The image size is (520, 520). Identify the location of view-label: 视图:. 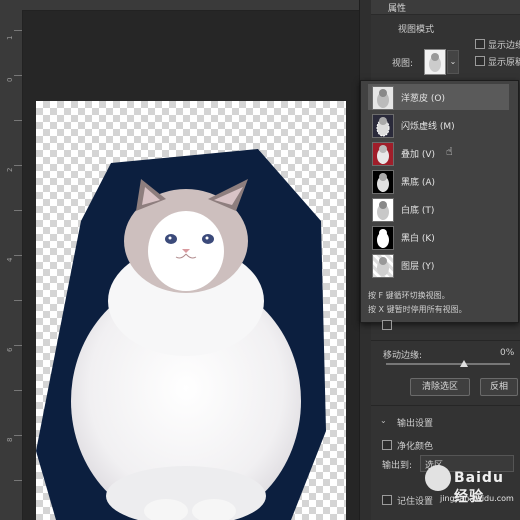
(403, 64).